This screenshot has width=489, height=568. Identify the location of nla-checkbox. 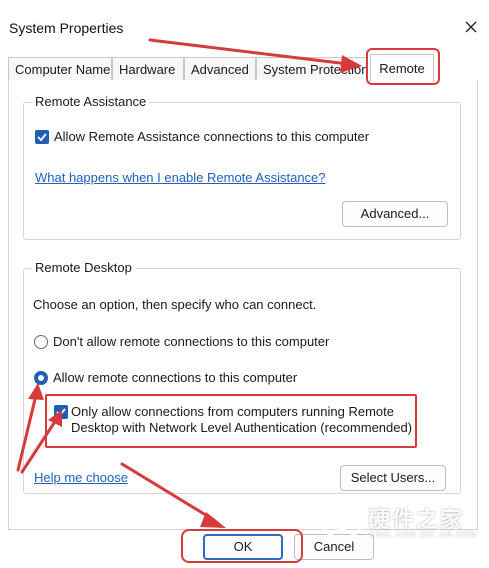
(61, 412).